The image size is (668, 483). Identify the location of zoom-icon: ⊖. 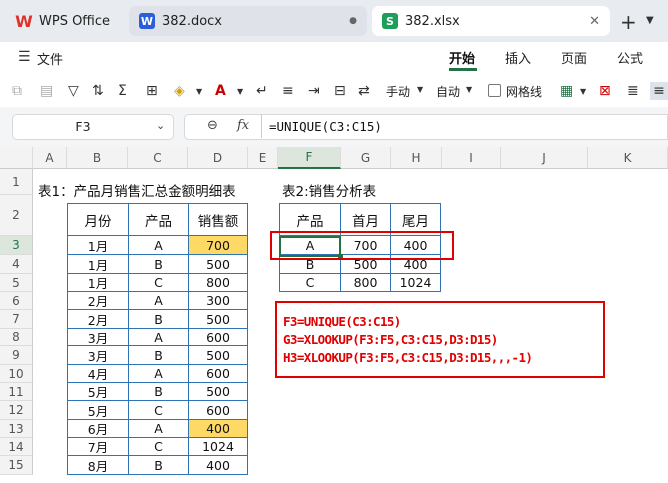
(212, 125).